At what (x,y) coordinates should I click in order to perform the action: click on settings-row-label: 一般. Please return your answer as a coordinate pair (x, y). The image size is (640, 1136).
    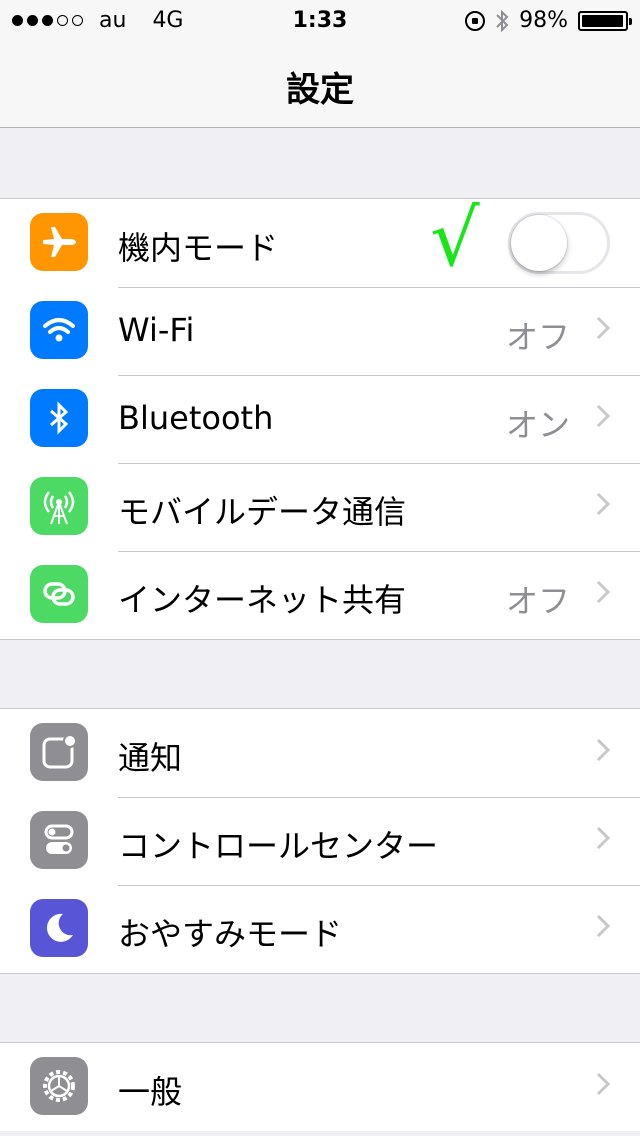
    Looking at the image, I should click on (150, 1092).